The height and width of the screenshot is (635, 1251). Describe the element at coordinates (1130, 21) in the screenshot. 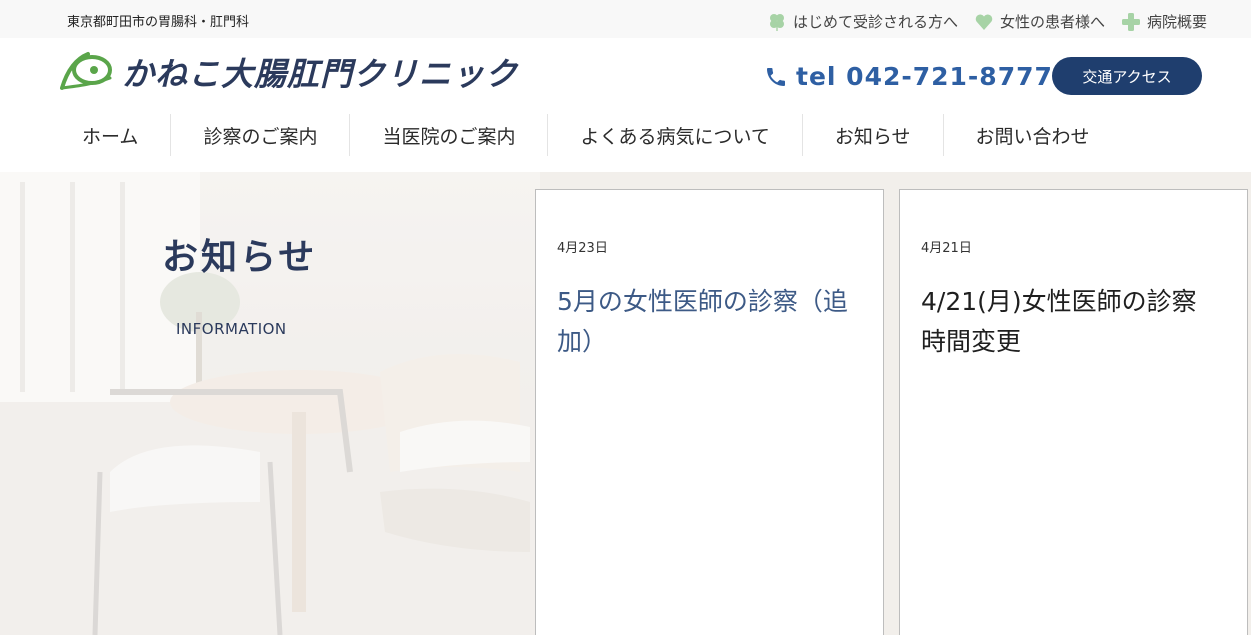

I see `cross-icon` at that location.